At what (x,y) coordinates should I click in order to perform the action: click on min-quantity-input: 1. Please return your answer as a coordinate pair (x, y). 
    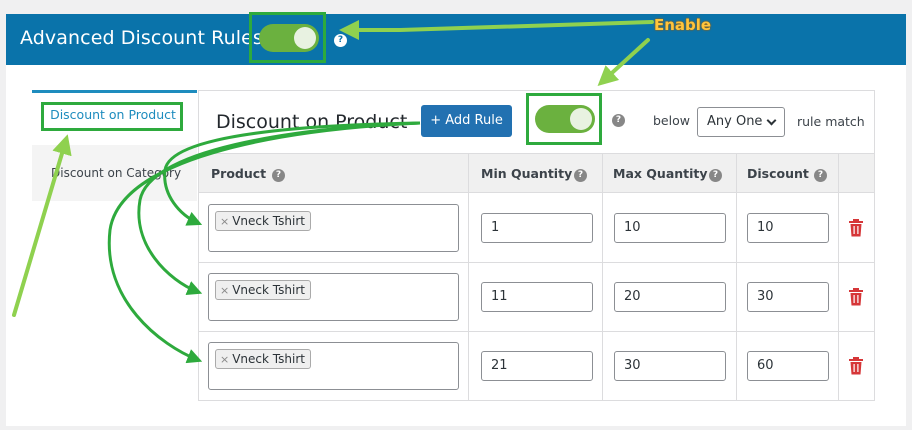
    Looking at the image, I should click on (537, 228).